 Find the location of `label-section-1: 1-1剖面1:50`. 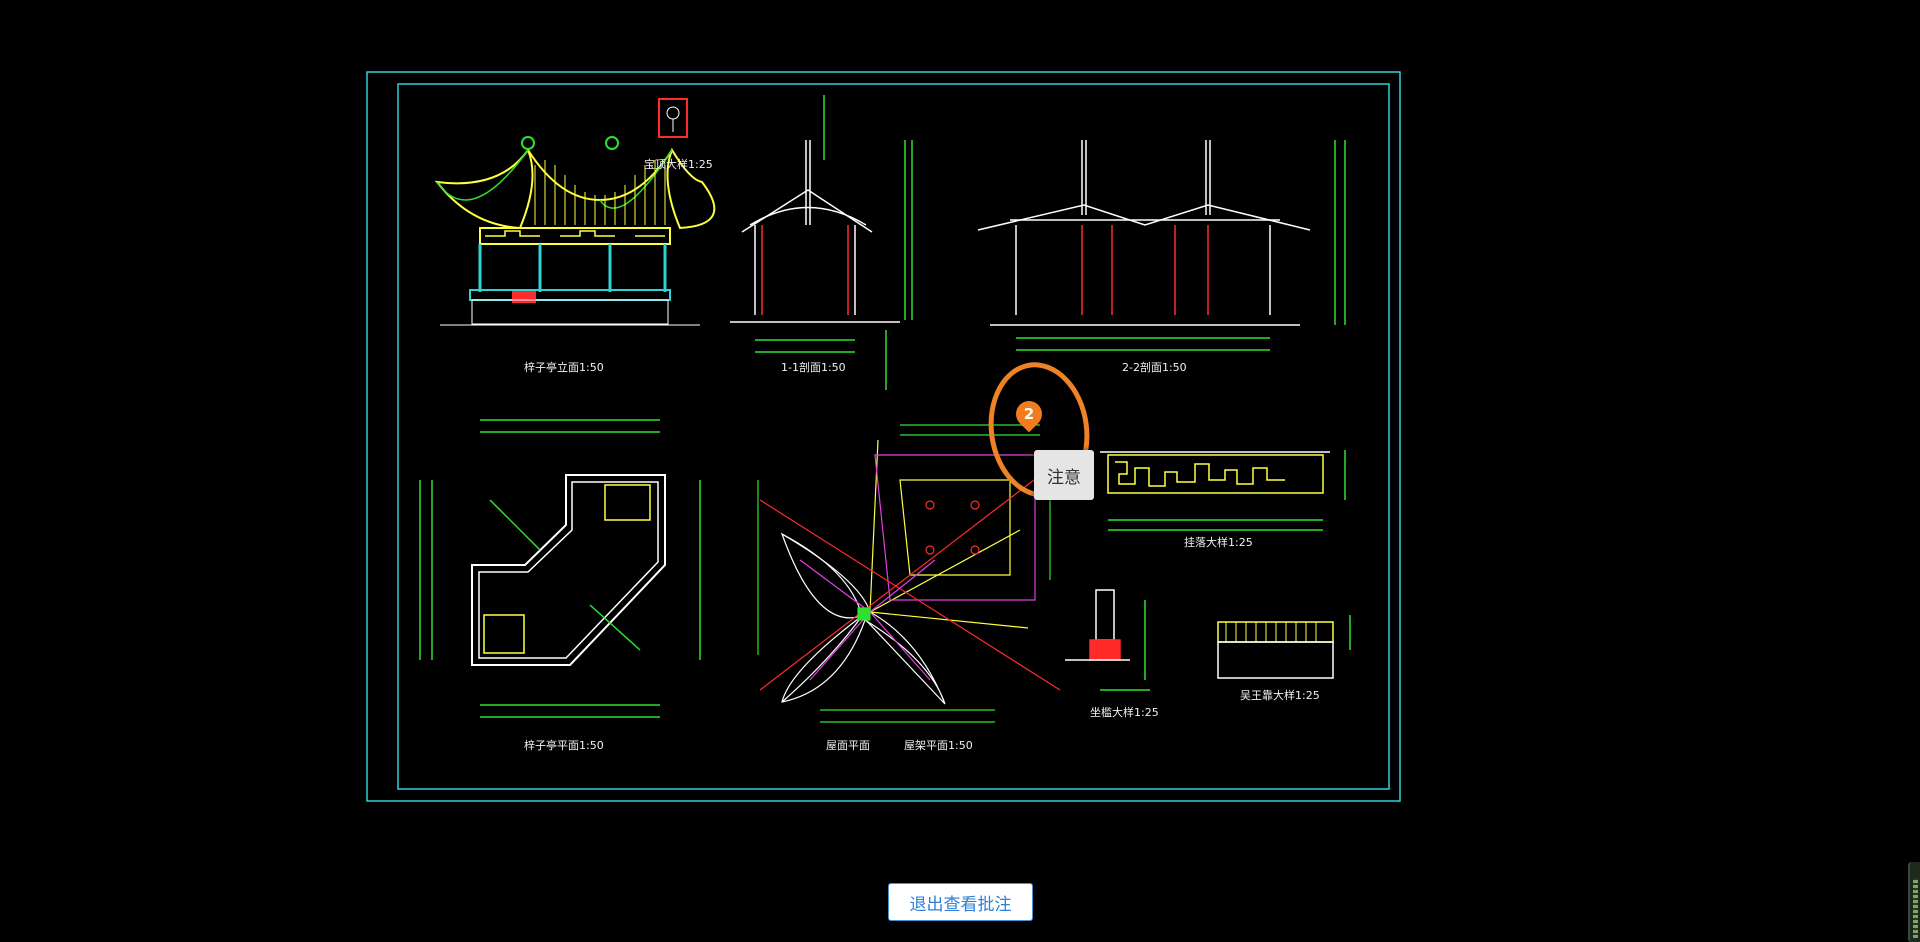

label-section-1: 1-1剖面1:50 is located at coordinates (813, 367).